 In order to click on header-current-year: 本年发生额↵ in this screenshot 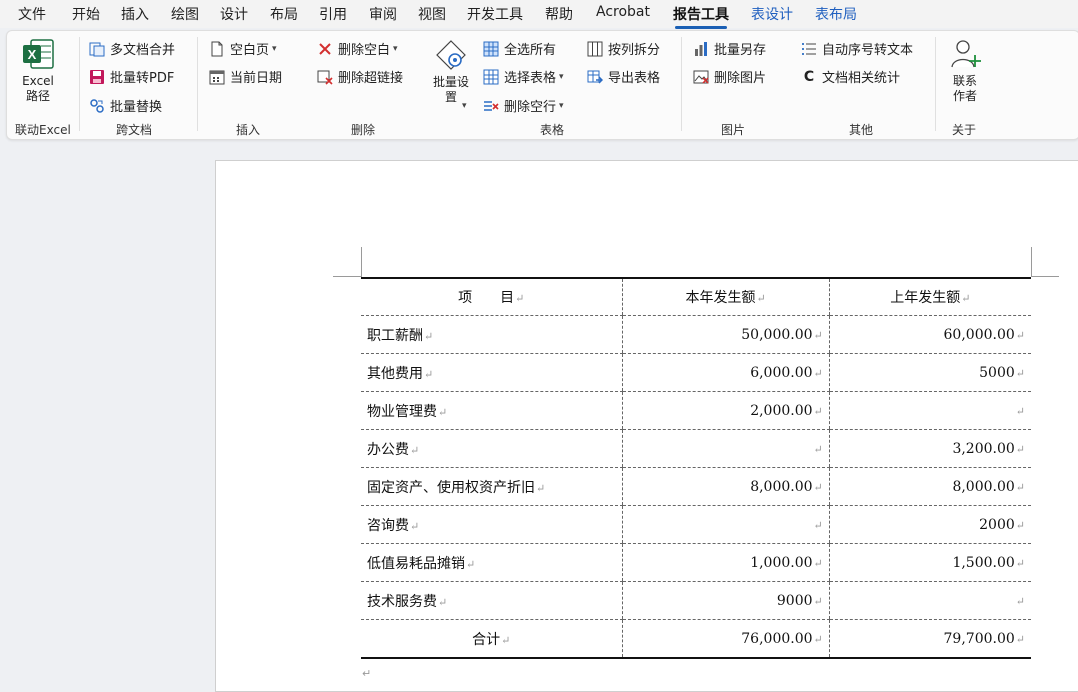, I will do `click(725, 296)`.